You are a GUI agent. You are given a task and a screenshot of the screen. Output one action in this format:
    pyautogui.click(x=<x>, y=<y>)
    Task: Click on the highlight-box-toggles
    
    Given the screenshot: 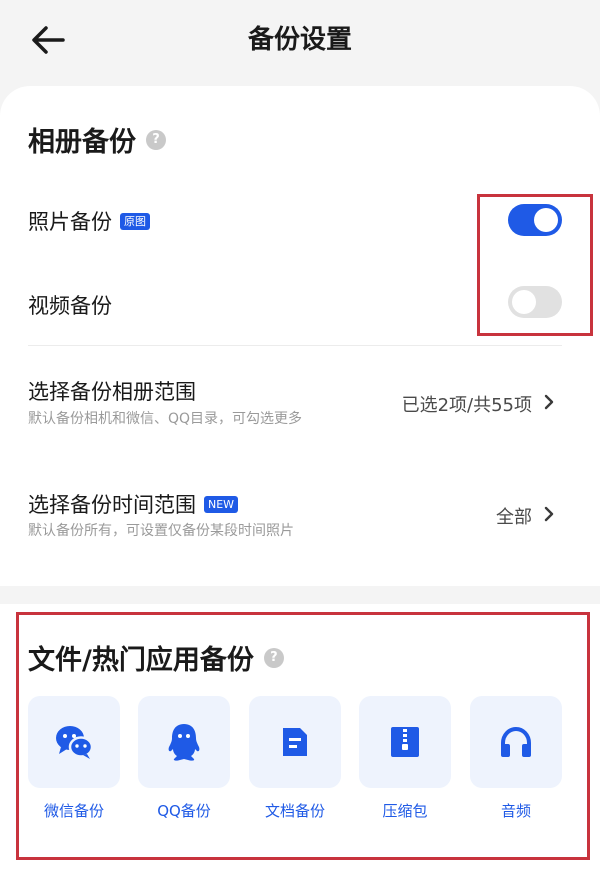 What is the action you would take?
    pyautogui.click(x=535, y=265)
    